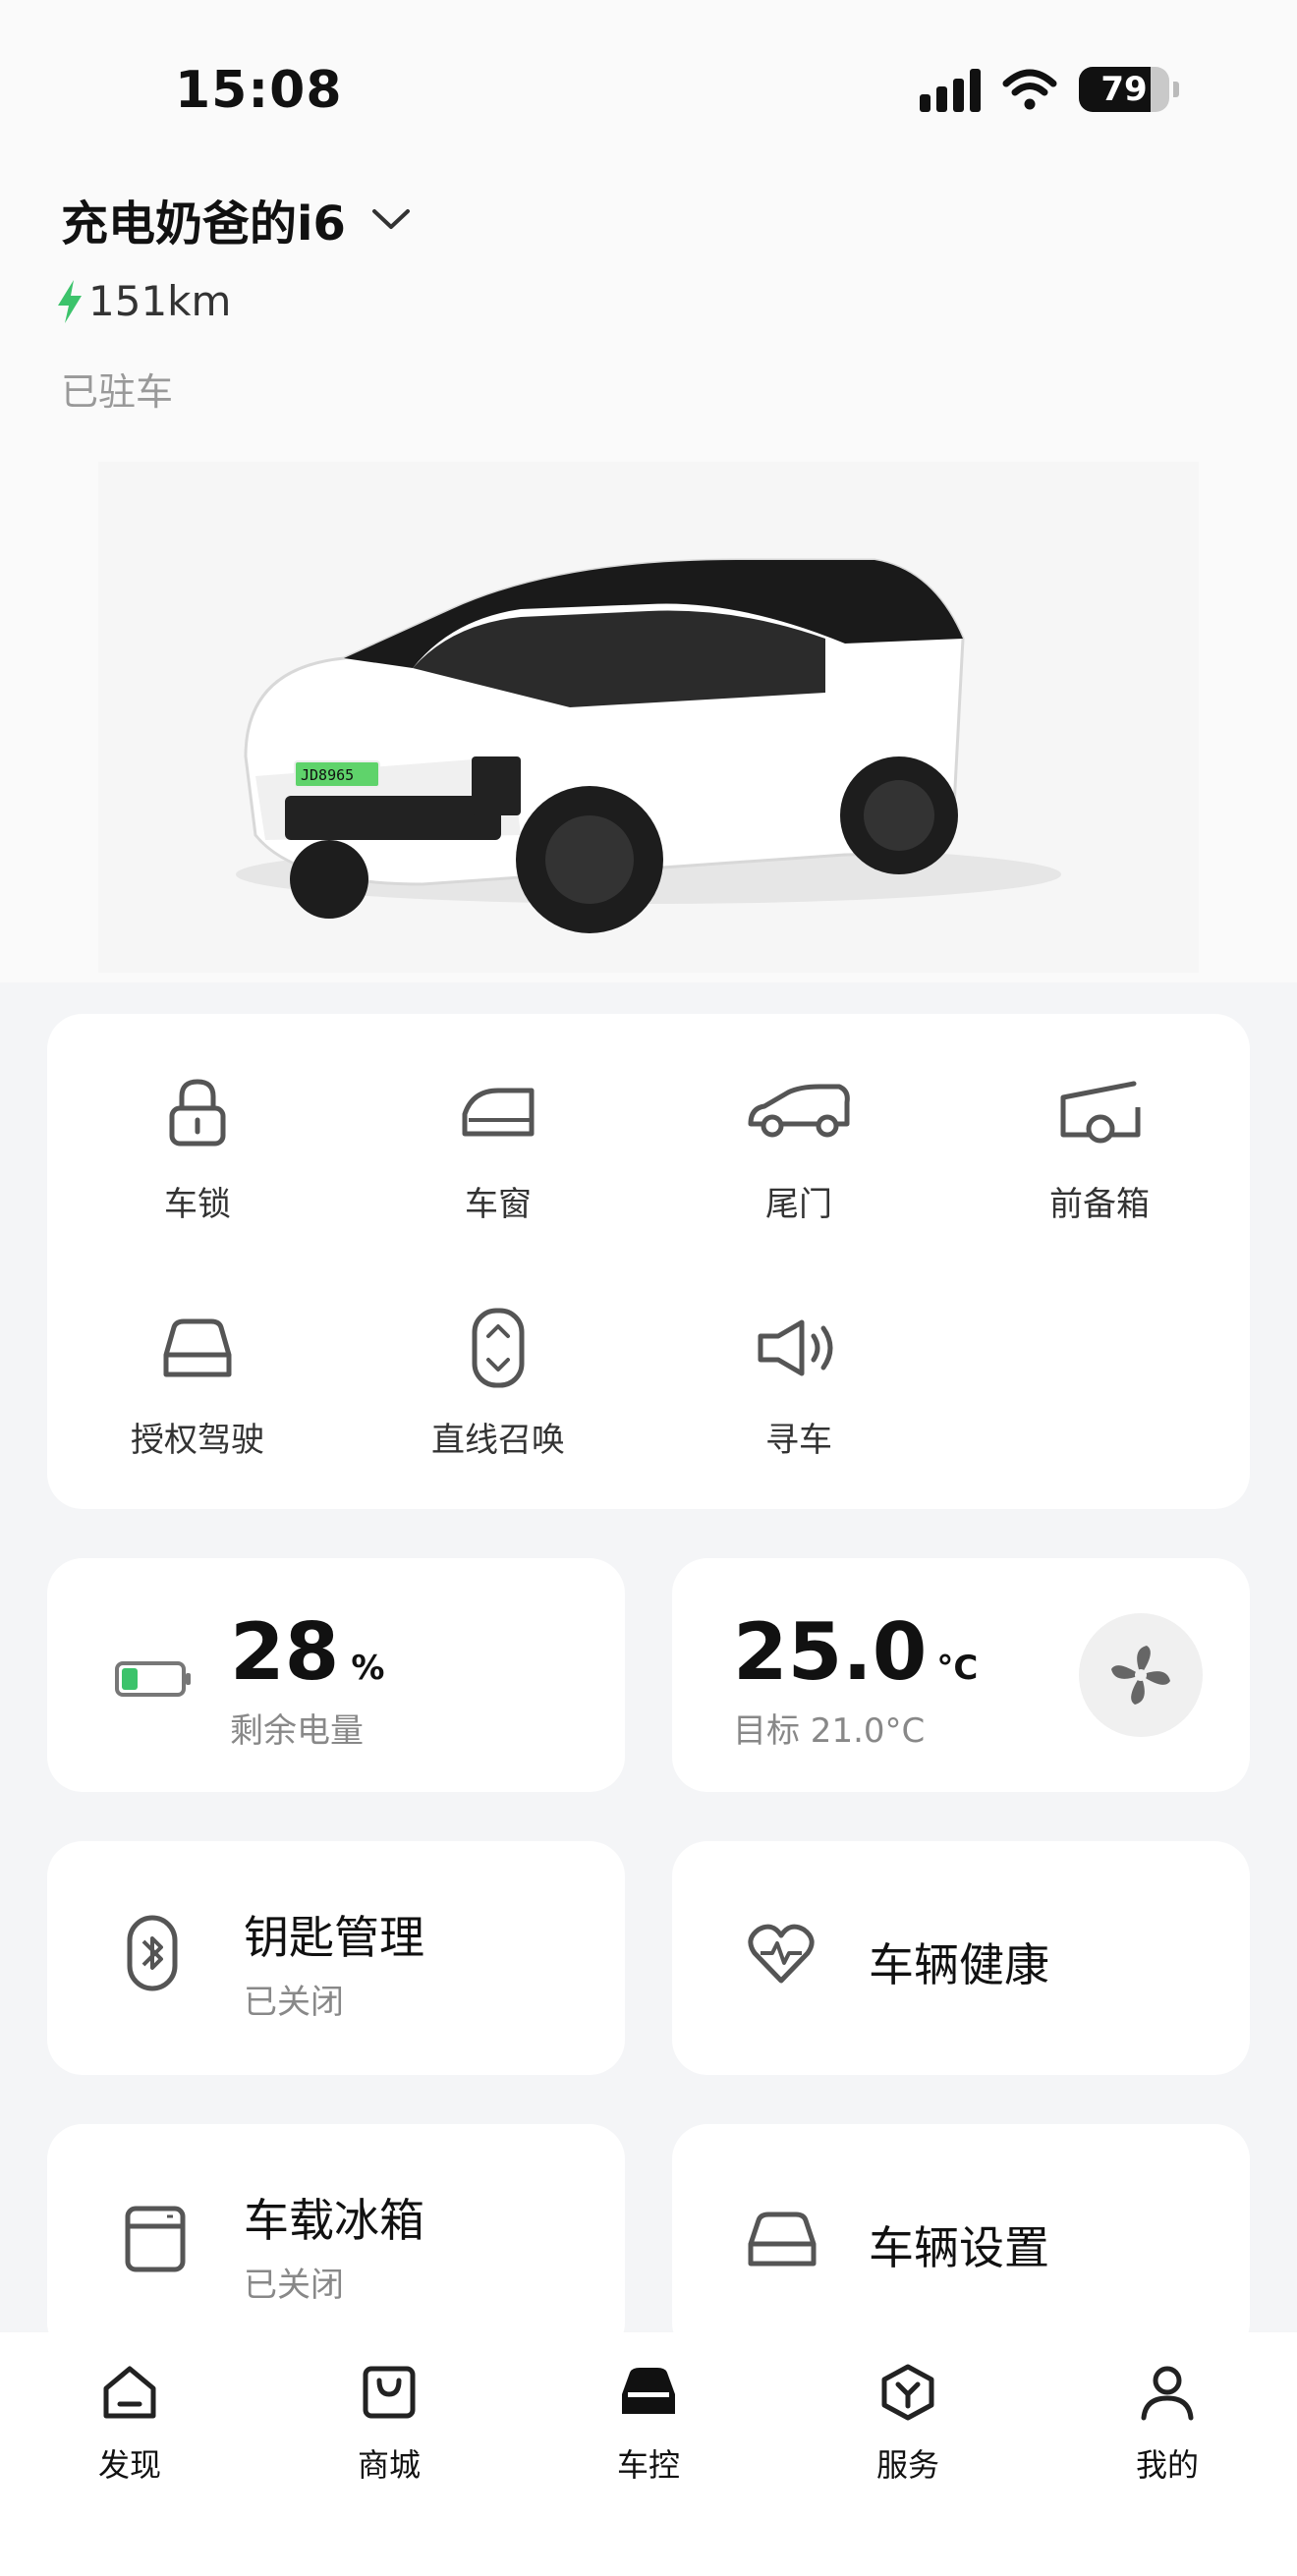 This screenshot has width=1297, height=2576. I want to click on nav-service-label: 服务, so click(907, 2465).